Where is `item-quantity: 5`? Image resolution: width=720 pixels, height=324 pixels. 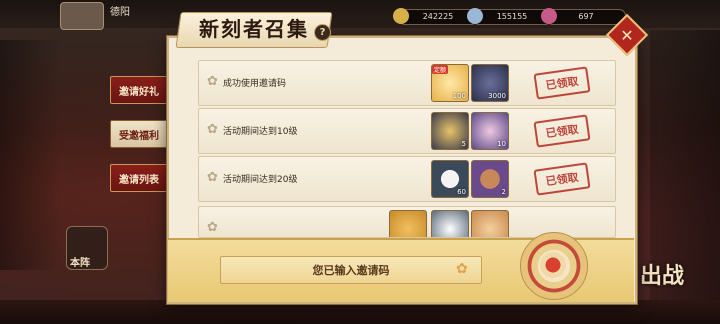
item-quantity: 5 is located at coordinates (463, 144).